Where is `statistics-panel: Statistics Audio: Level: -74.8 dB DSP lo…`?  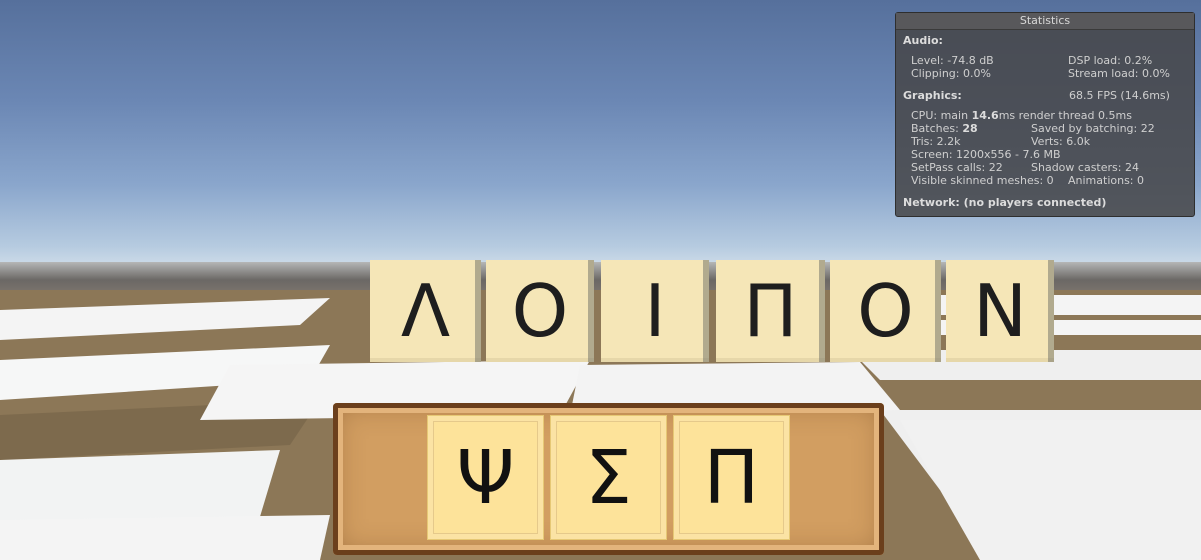 statistics-panel: Statistics Audio: Level: -74.8 dB DSP lo… is located at coordinates (1045, 114).